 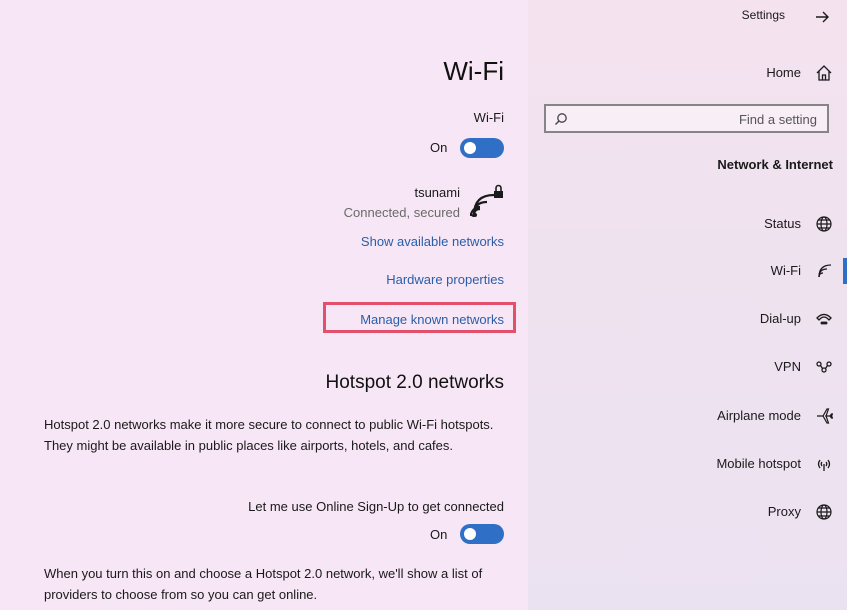 What do you see at coordinates (824, 319) in the screenshot?
I see `dialup-icon` at bounding box center [824, 319].